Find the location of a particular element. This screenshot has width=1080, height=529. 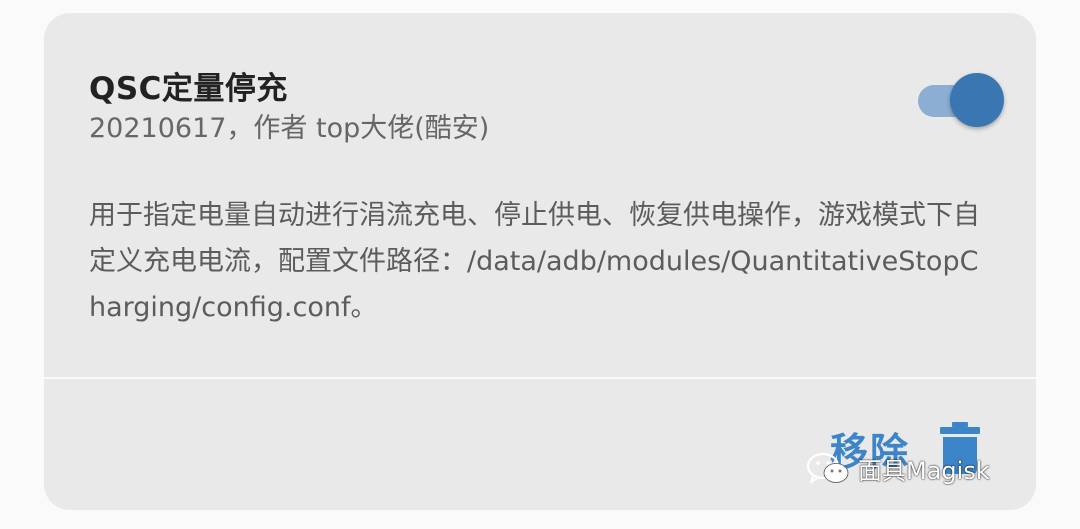

watermark: 面具Magisk is located at coordinates (898, 468).